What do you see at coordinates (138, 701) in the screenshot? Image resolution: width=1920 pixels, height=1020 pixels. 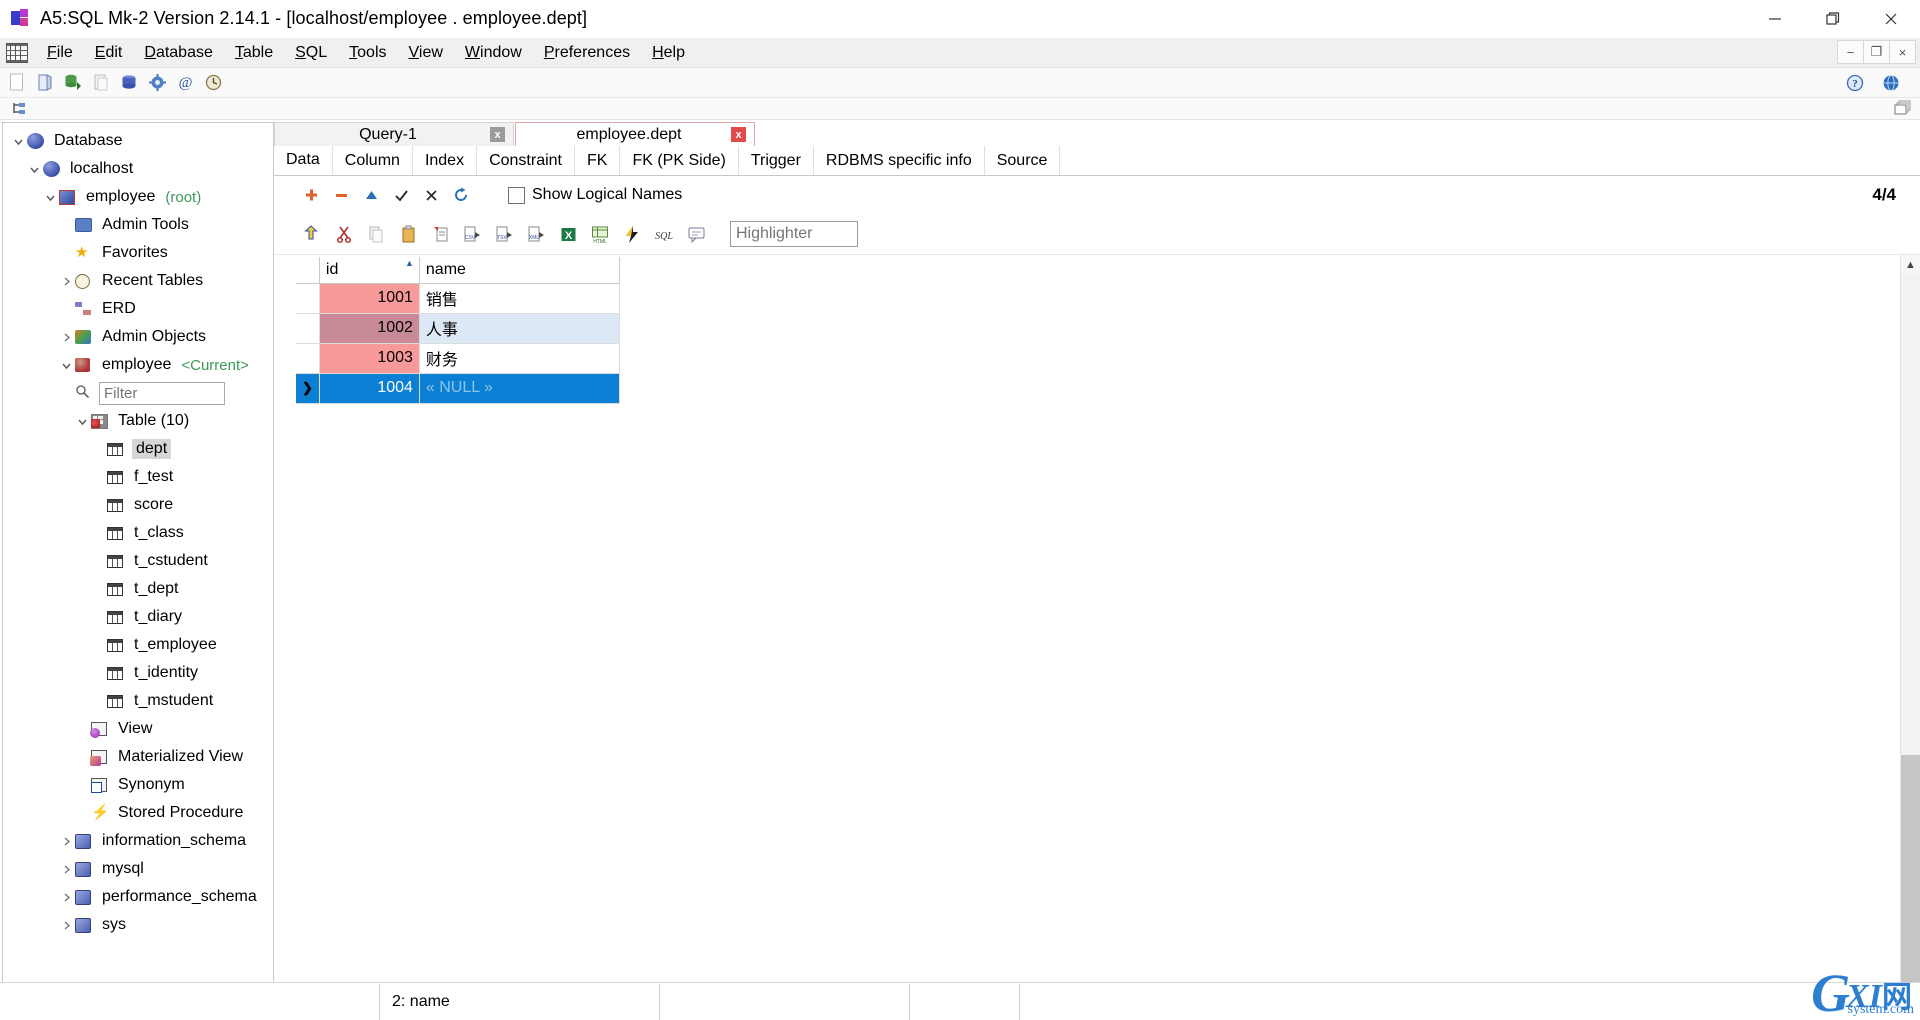 I see `tree-node-tbl-t_mstudent: t_mstudent` at bounding box center [138, 701].